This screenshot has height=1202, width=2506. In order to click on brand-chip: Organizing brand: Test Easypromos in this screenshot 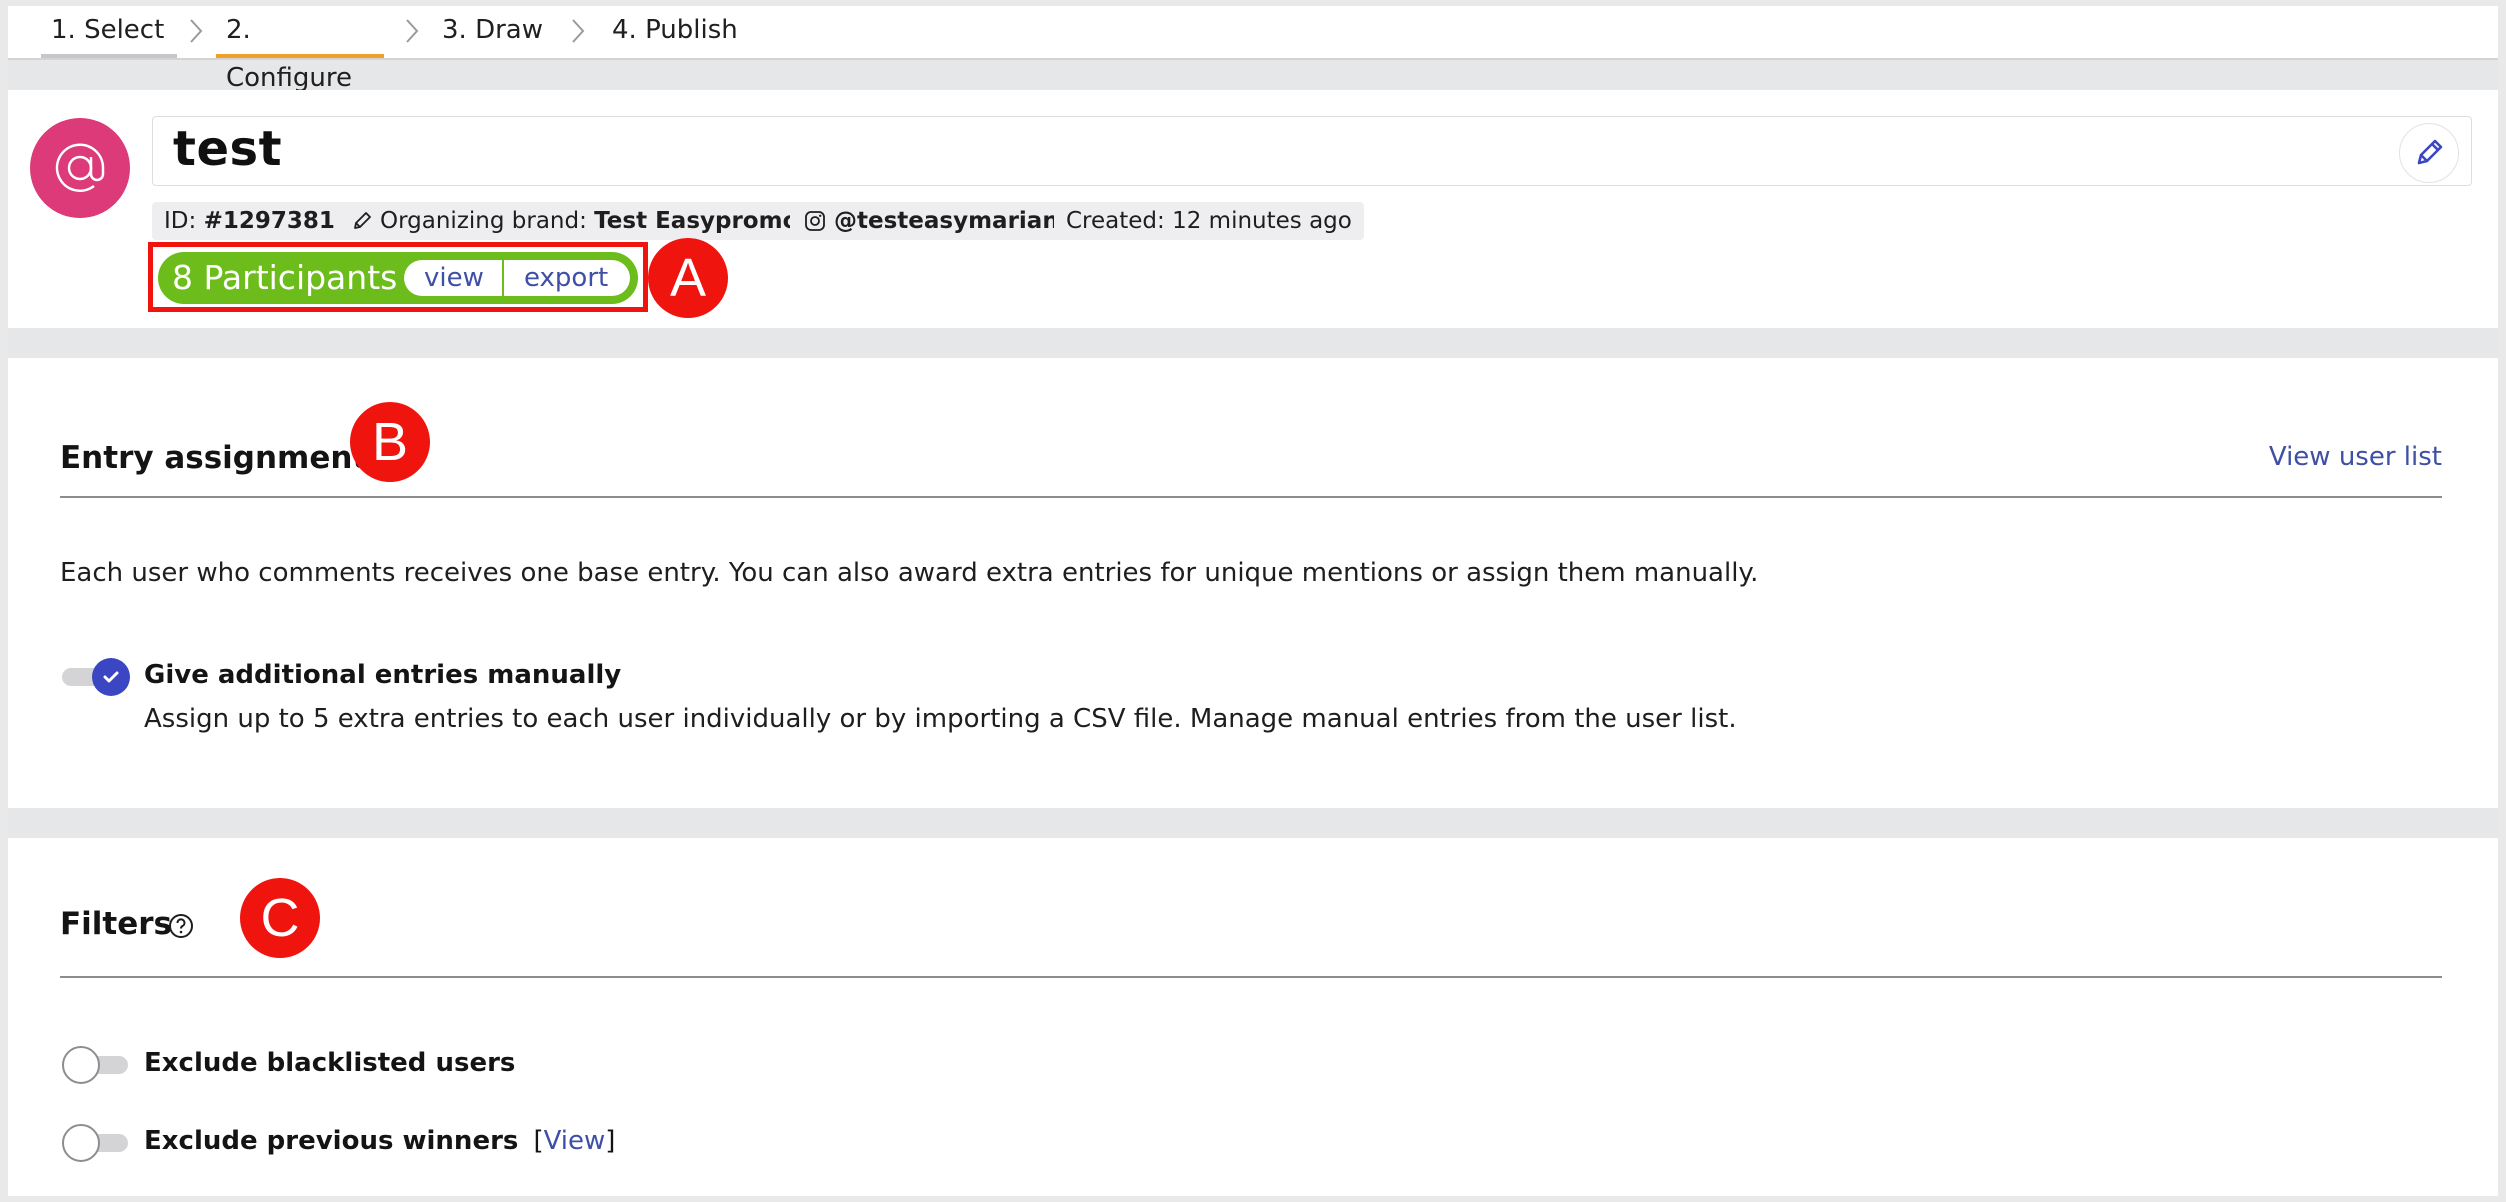, I will do `click(582, 221)`.